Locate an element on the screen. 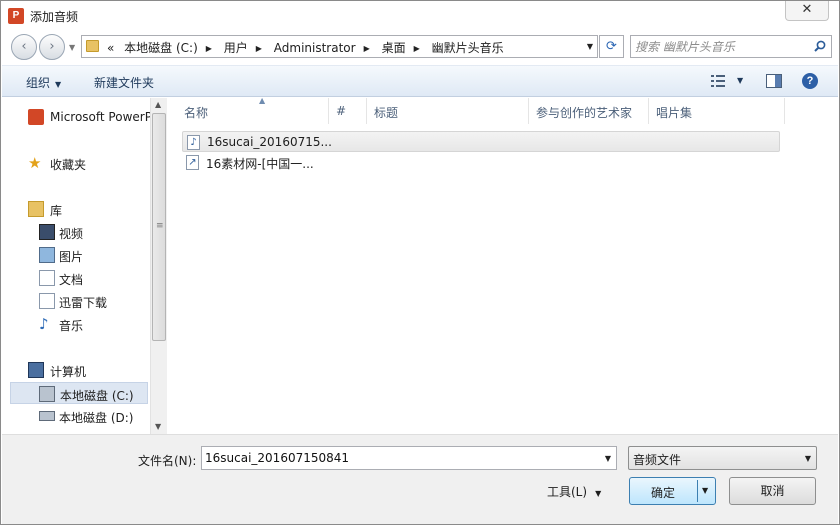 This screenshot has width=840, height=525. column-label: 名称 is located at coordinates (196, 113).